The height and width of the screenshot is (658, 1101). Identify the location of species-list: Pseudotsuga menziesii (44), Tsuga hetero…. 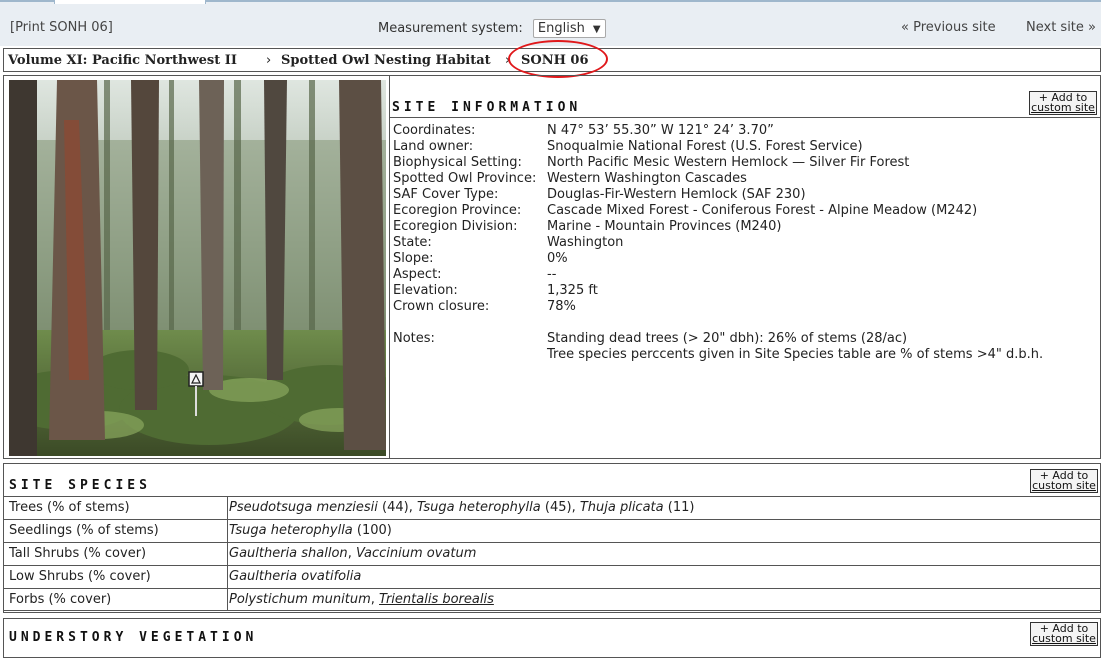
(462, 507).